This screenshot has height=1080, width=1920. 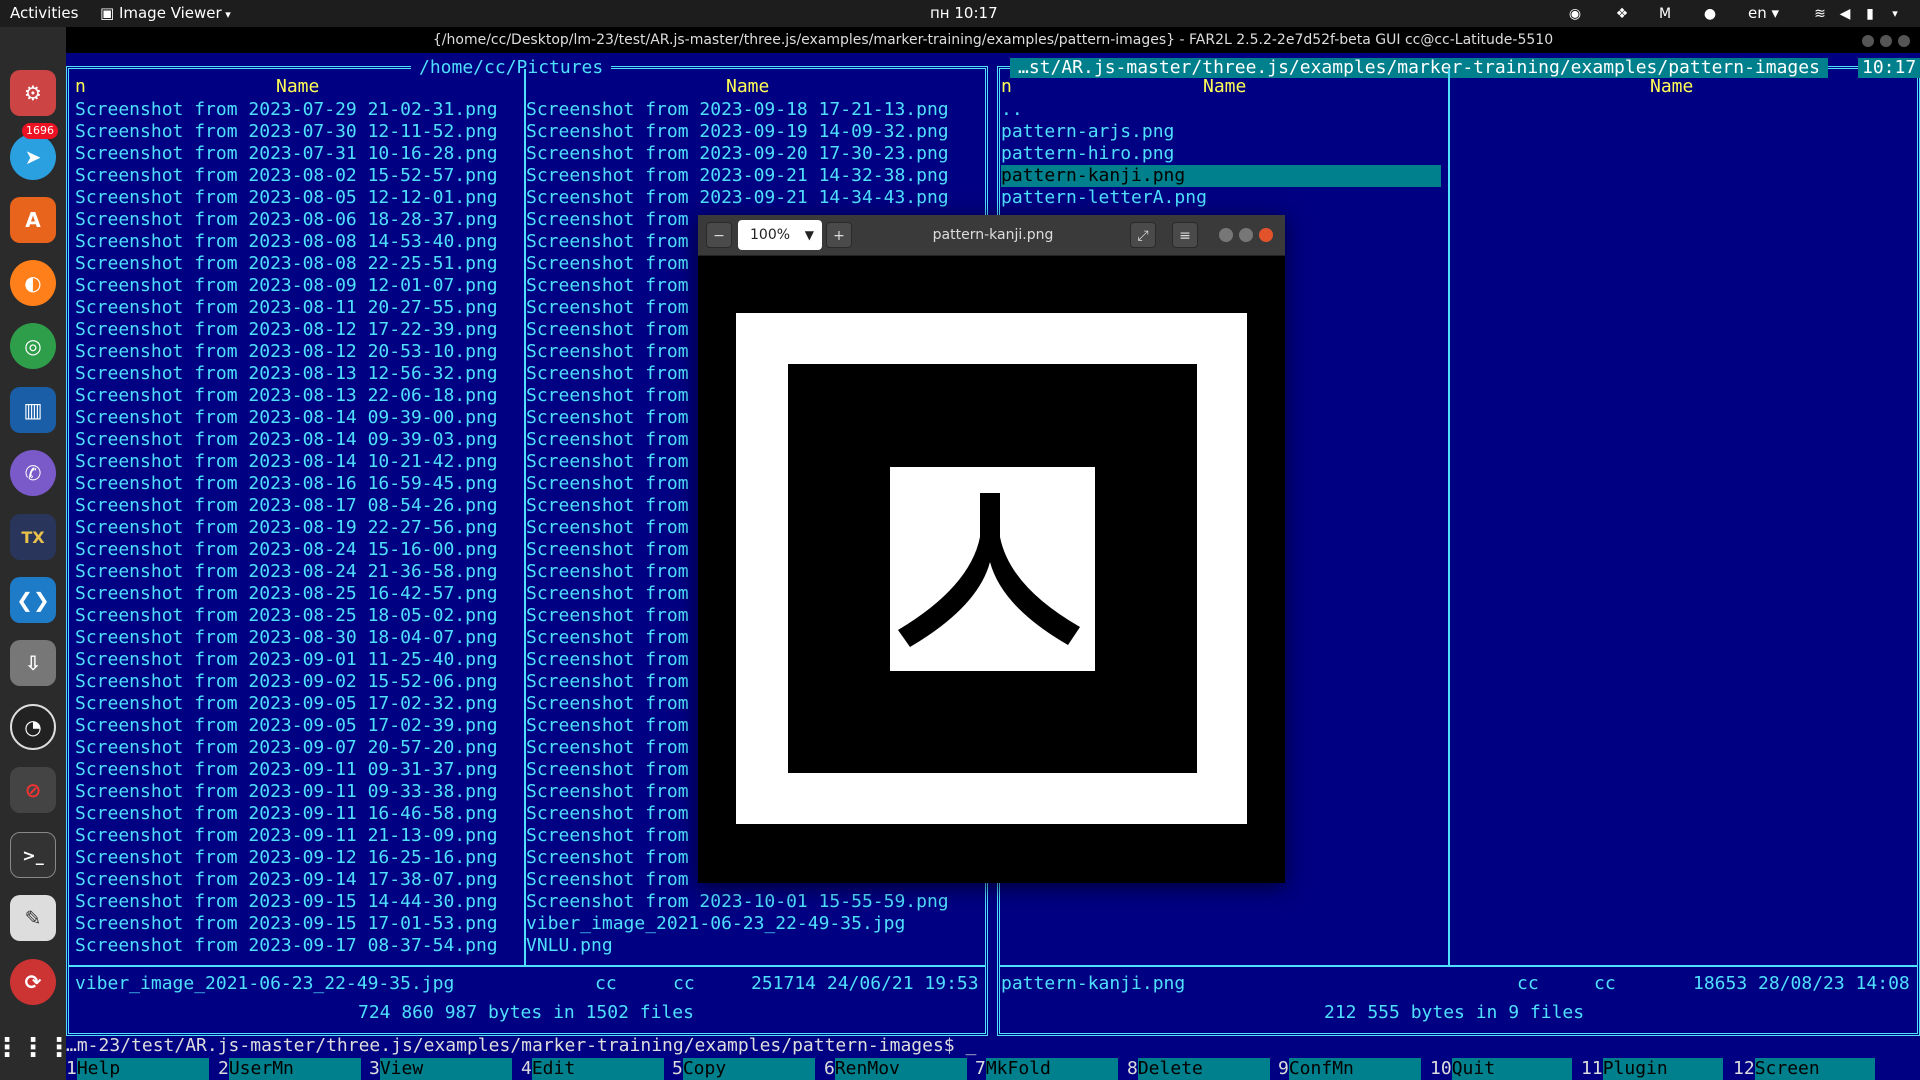 I want to click on file-list-item: pattern-arjs.png, so click(x=1221, y=132).